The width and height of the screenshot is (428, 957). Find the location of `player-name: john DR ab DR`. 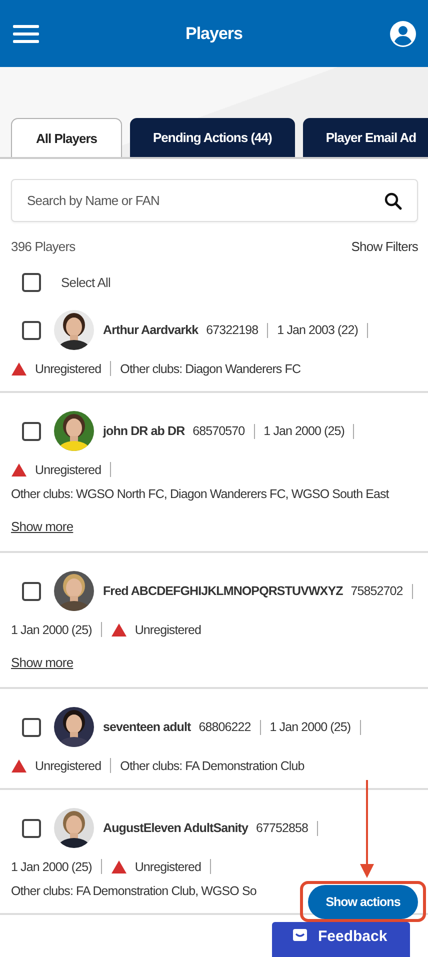

player-name: john DR ab DR is located at coordinates (144, 431).